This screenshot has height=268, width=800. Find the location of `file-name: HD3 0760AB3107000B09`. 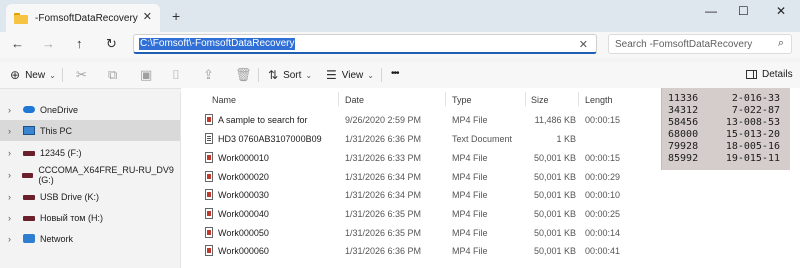

file-name: HD3 0760AB3107000B09 is located at coordinates (270, 139).